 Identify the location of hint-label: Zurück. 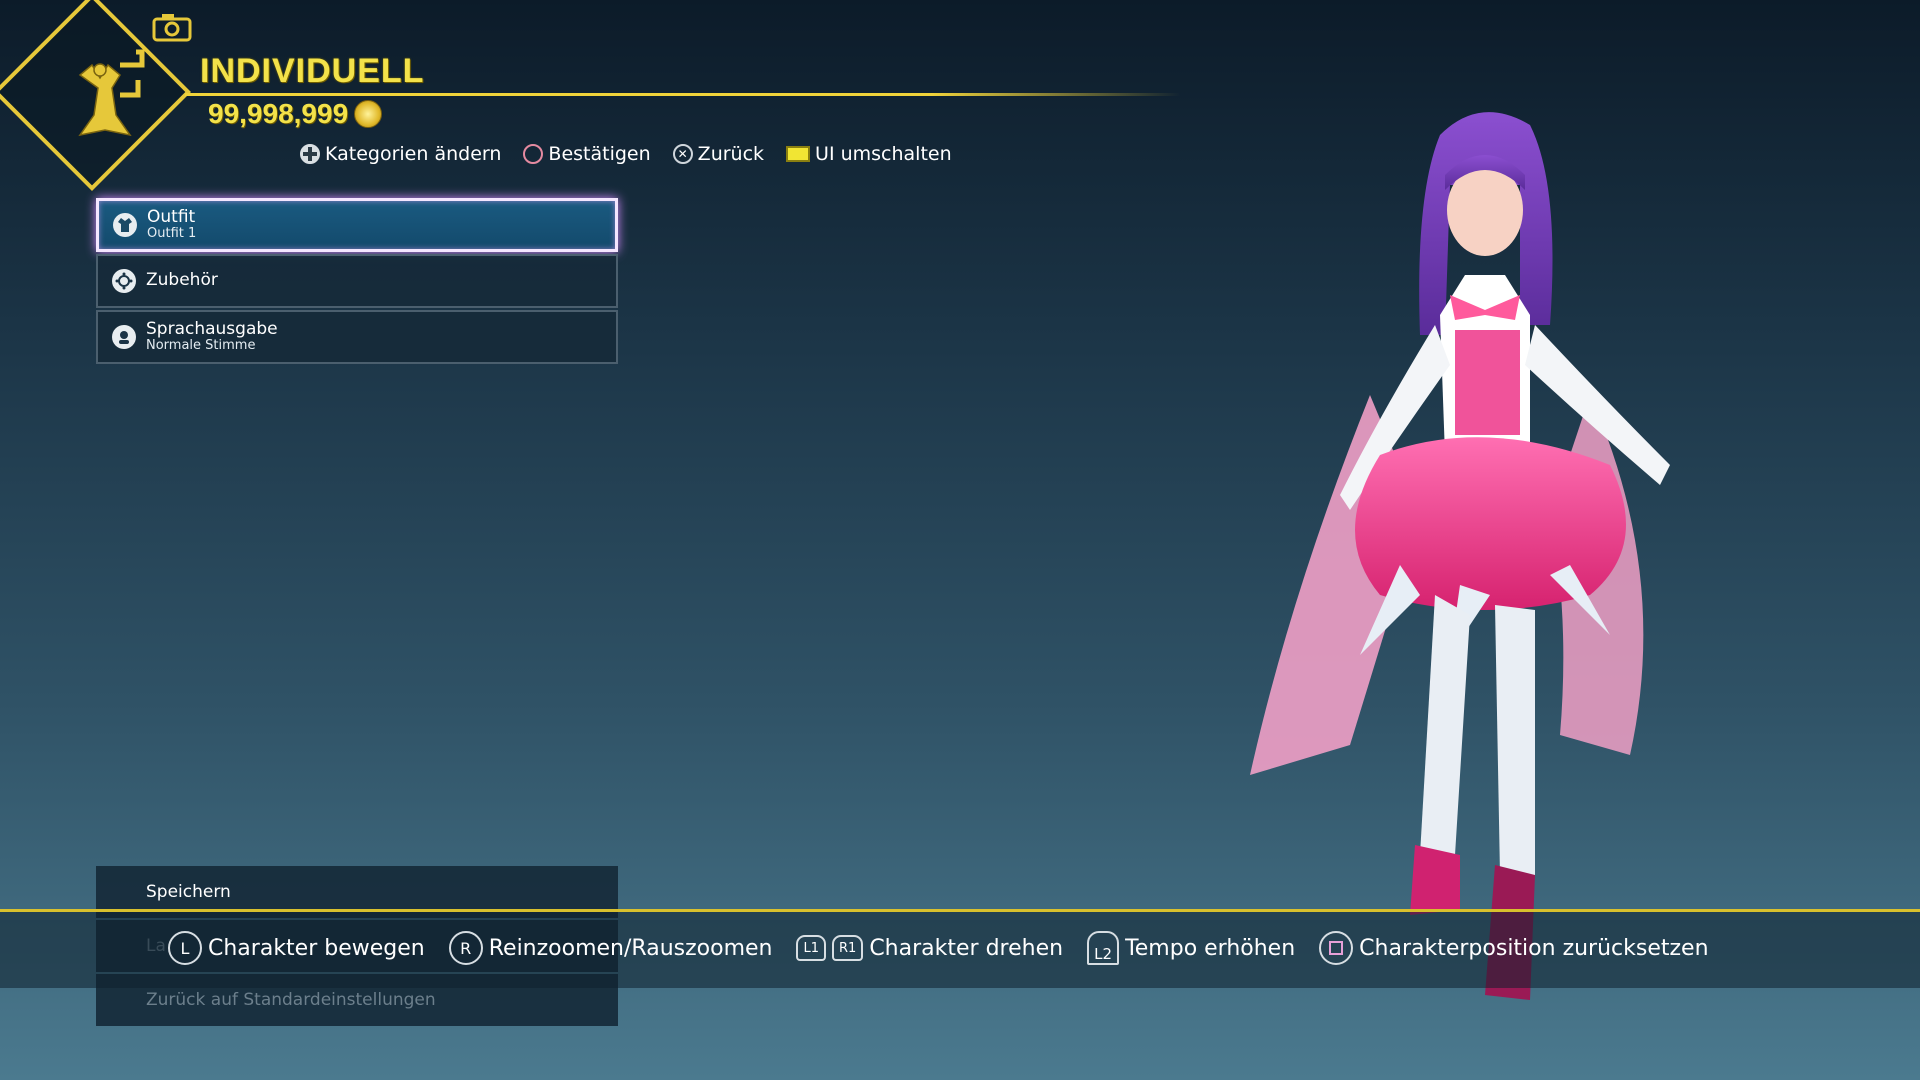
(731, 154).